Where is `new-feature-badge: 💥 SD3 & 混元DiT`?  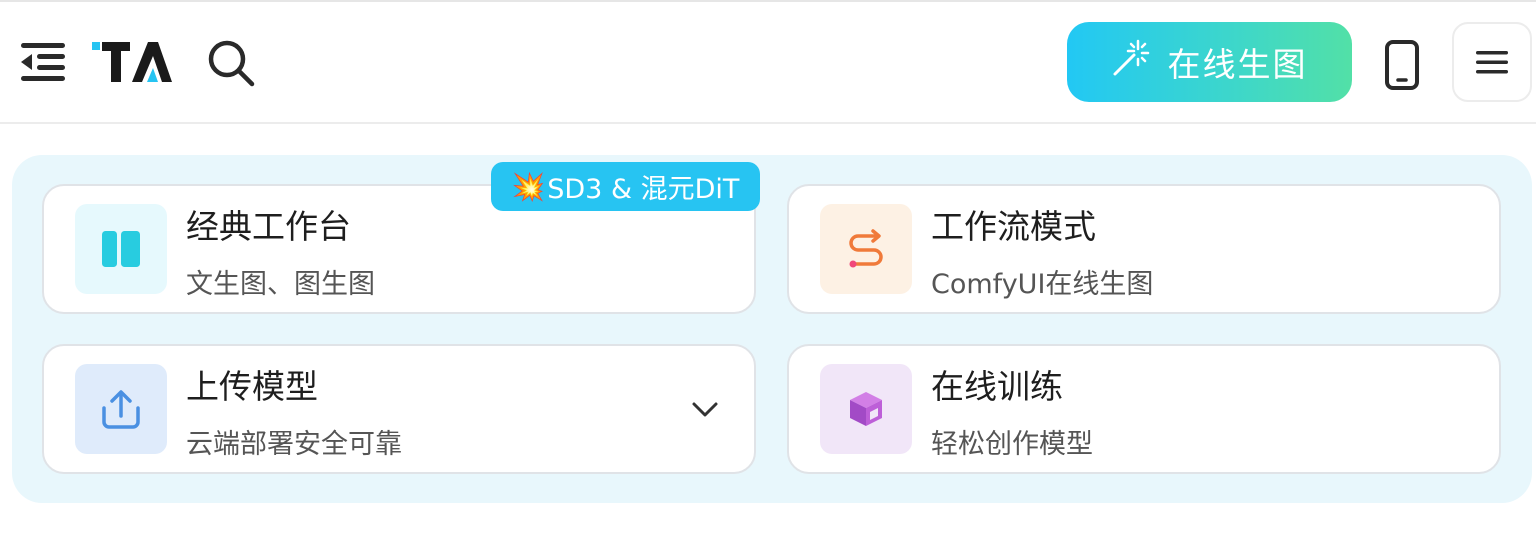
new-feature-badge: 💥 SD3 & 混元DiT is located at coordinates (625, 186).